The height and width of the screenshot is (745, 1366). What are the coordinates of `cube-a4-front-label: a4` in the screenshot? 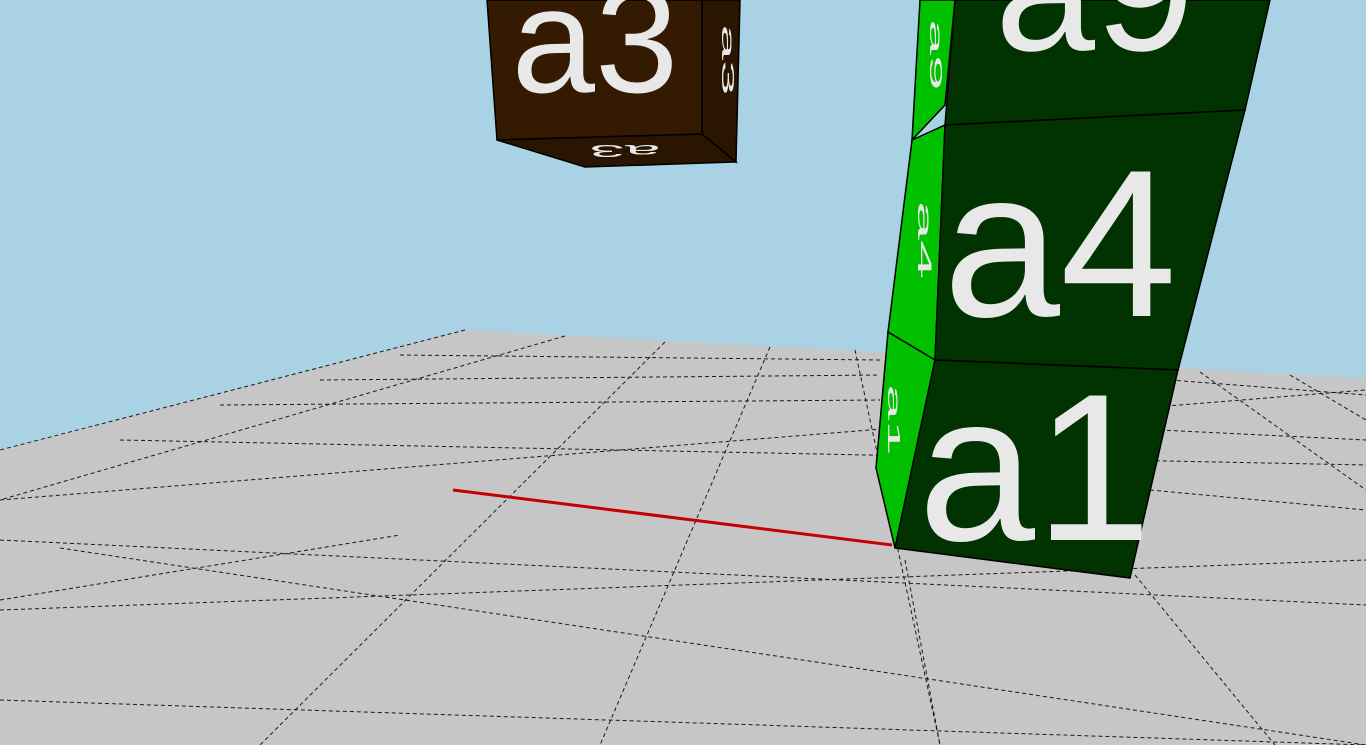 It's located at (1060, 243).